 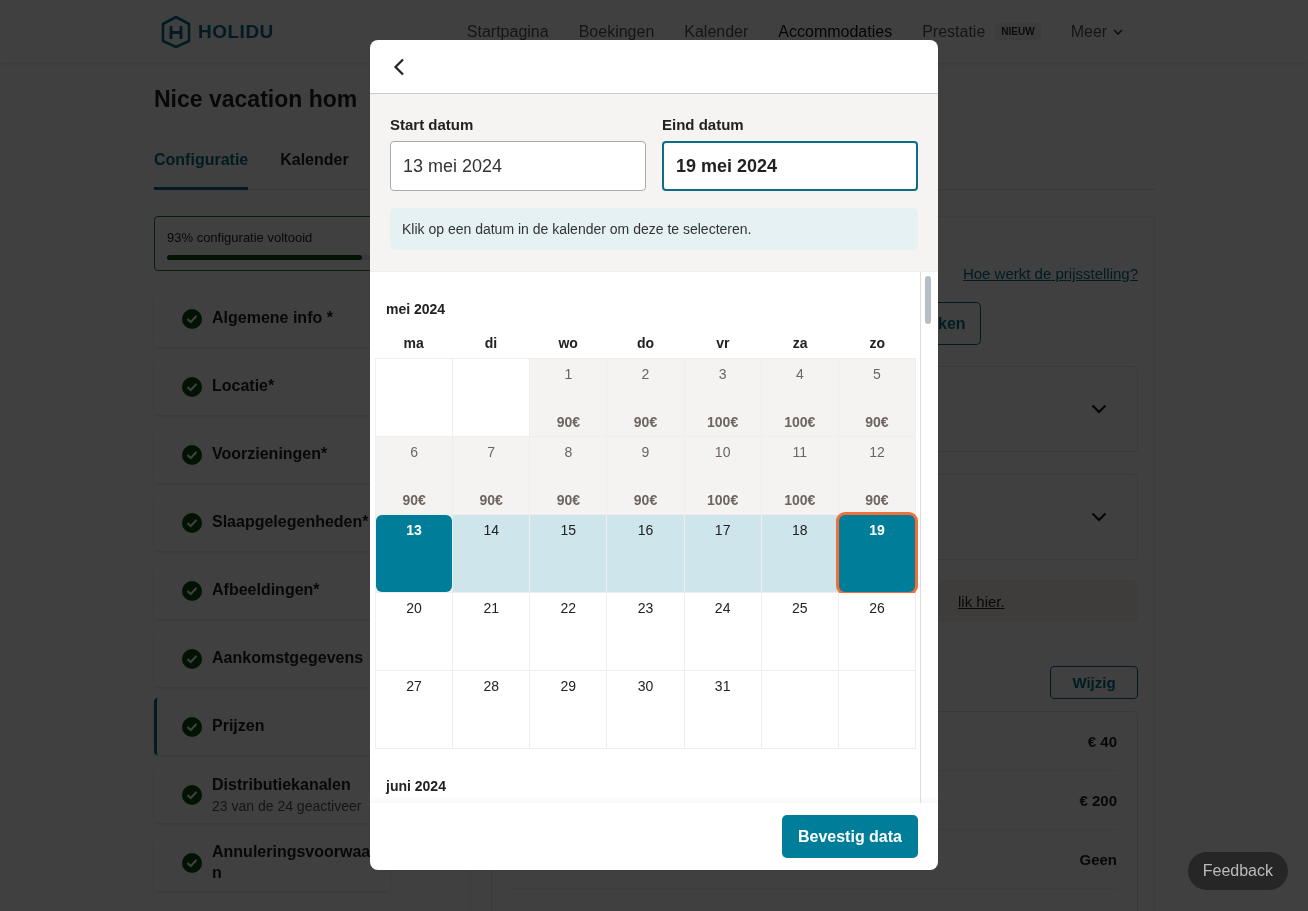 I want to click on confirm-button: Bevestig data, so click(x=849, y=836).